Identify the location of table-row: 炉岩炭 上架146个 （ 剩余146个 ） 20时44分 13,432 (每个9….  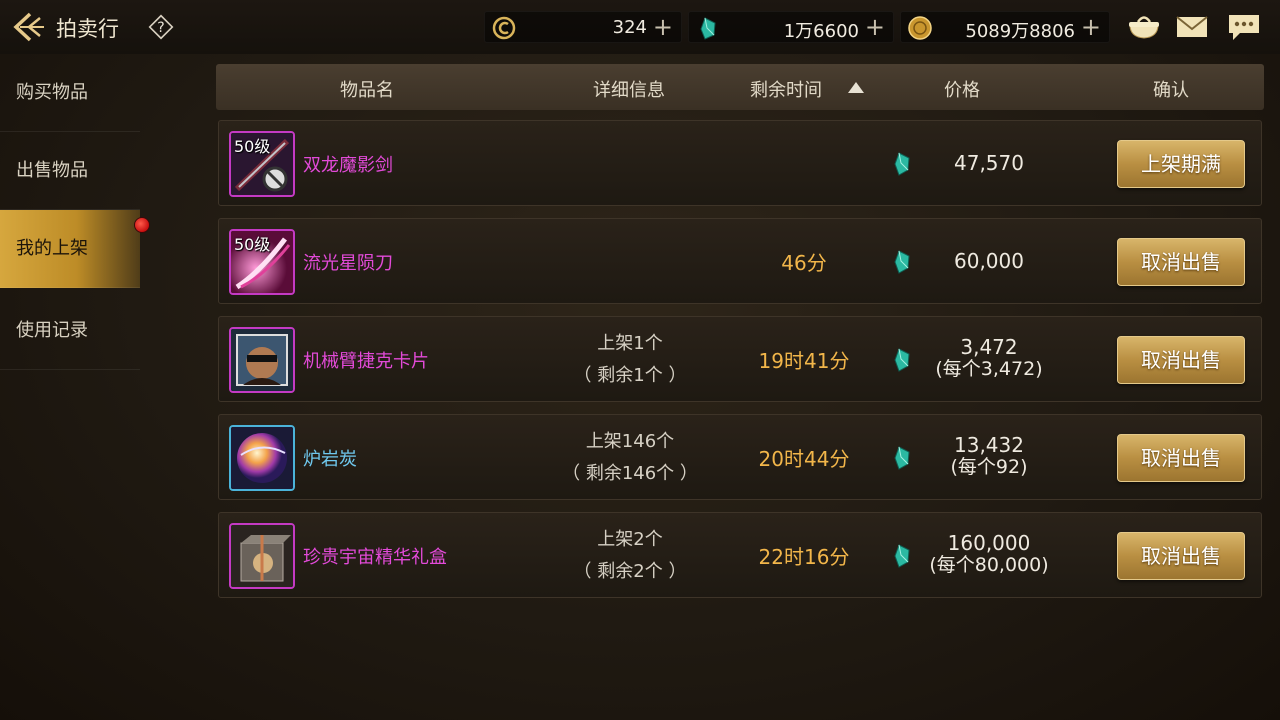
(740, 457).